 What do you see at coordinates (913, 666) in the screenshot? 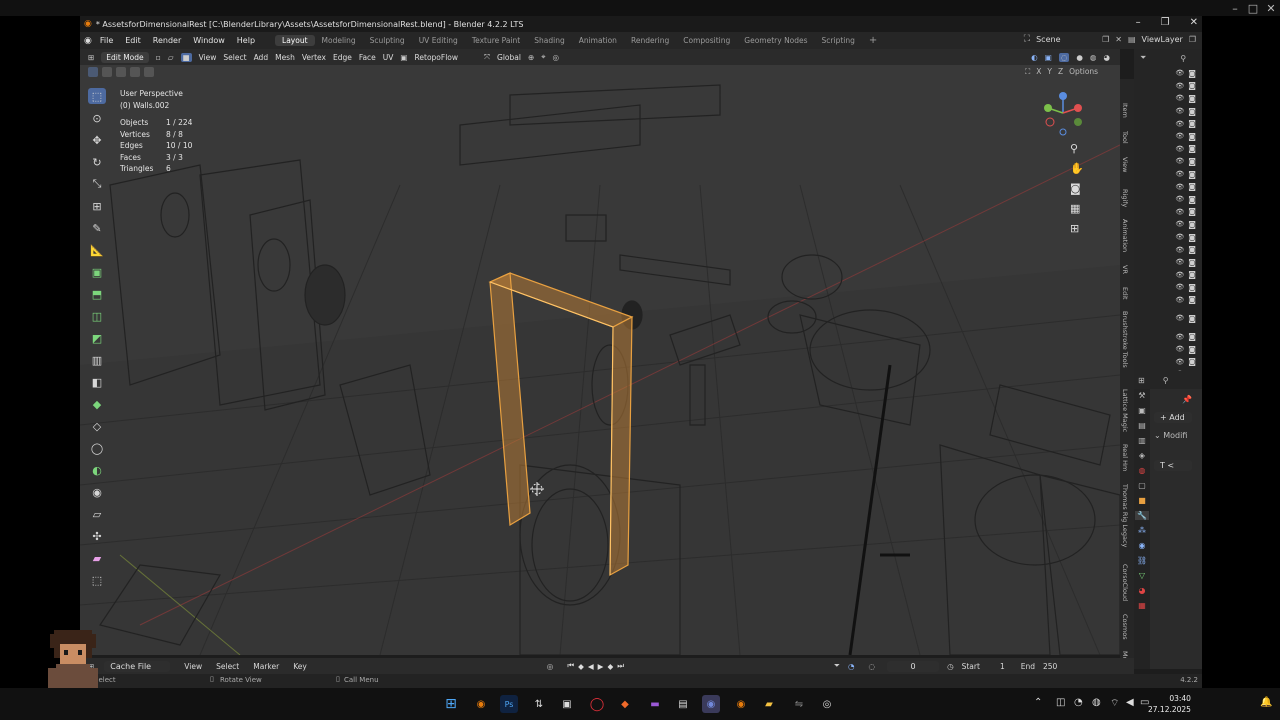
I see `current-frame-field: 0` at bounding box center [913, 666].